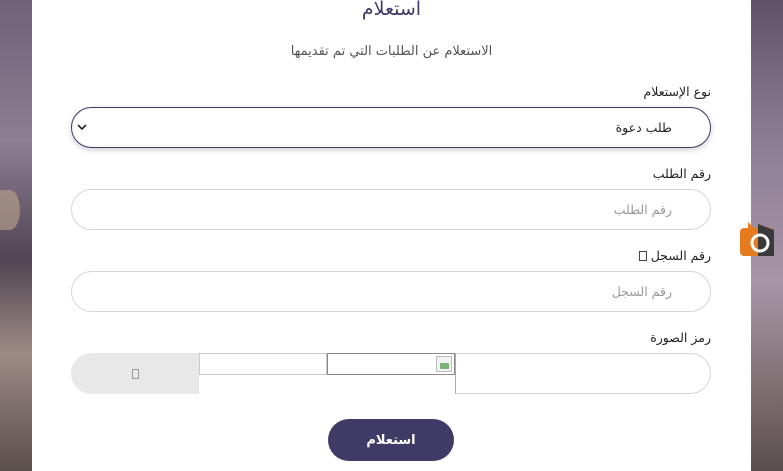  I want to click on captcha-input, so click(583, 373).